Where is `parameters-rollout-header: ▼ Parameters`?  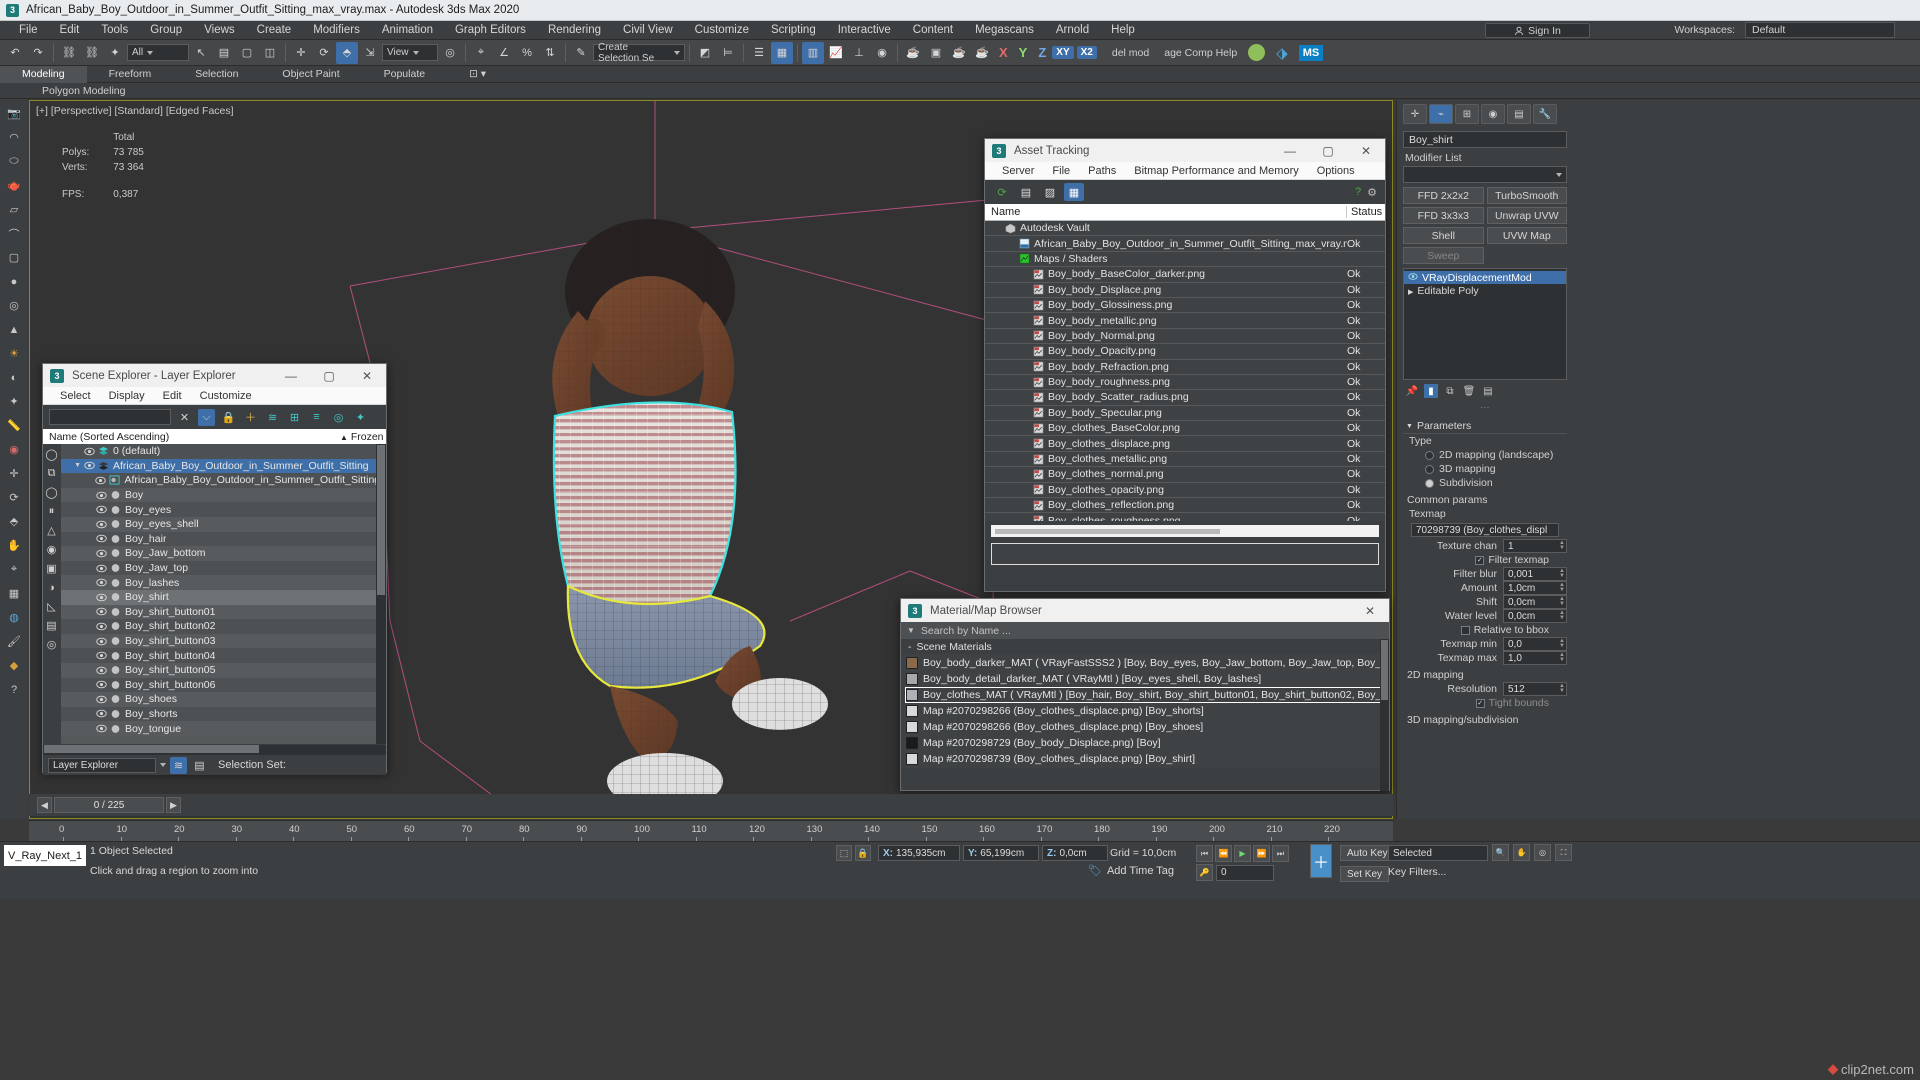
parameters-rollout-header: ▼ Parameters is located at coordinates (1485, 426).